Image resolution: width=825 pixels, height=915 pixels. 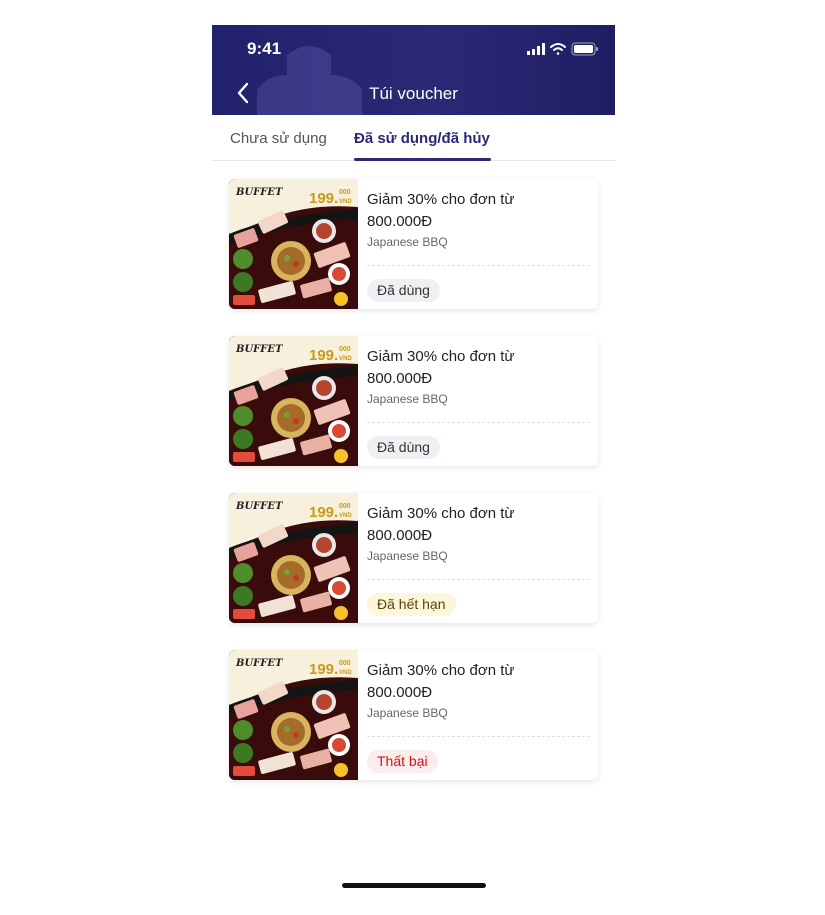 I want to click on active-tab-indicator, so click(x=422, y=159).